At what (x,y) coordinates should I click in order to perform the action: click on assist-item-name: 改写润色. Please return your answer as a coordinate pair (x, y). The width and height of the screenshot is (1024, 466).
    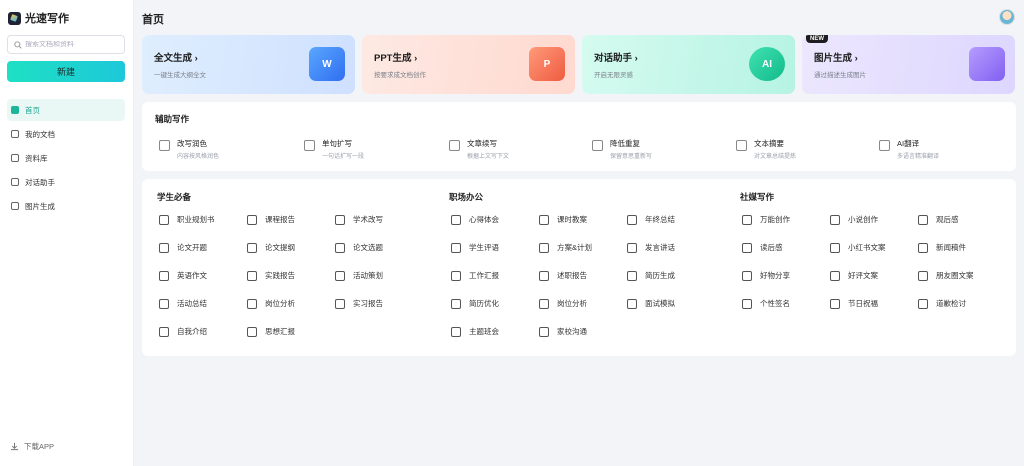
    Looking at the image, I should click on (192, 143).